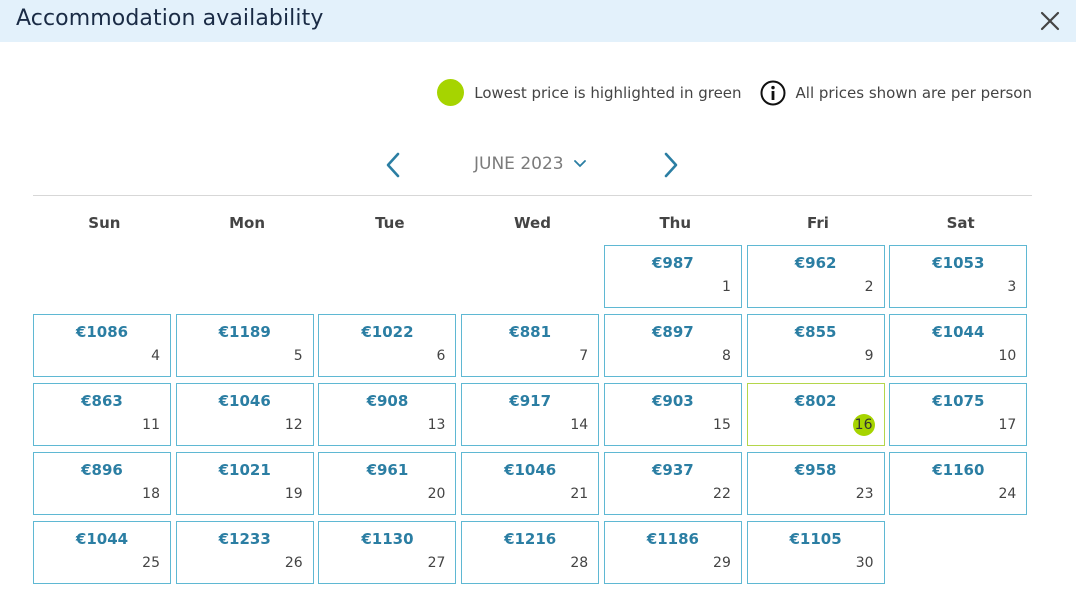 Image resolution: width=1076 pixels, height=616 pixels. Describe the element at coordinates (675, 223) in the screenshot. I see `weekday-label: Thu` at that location.